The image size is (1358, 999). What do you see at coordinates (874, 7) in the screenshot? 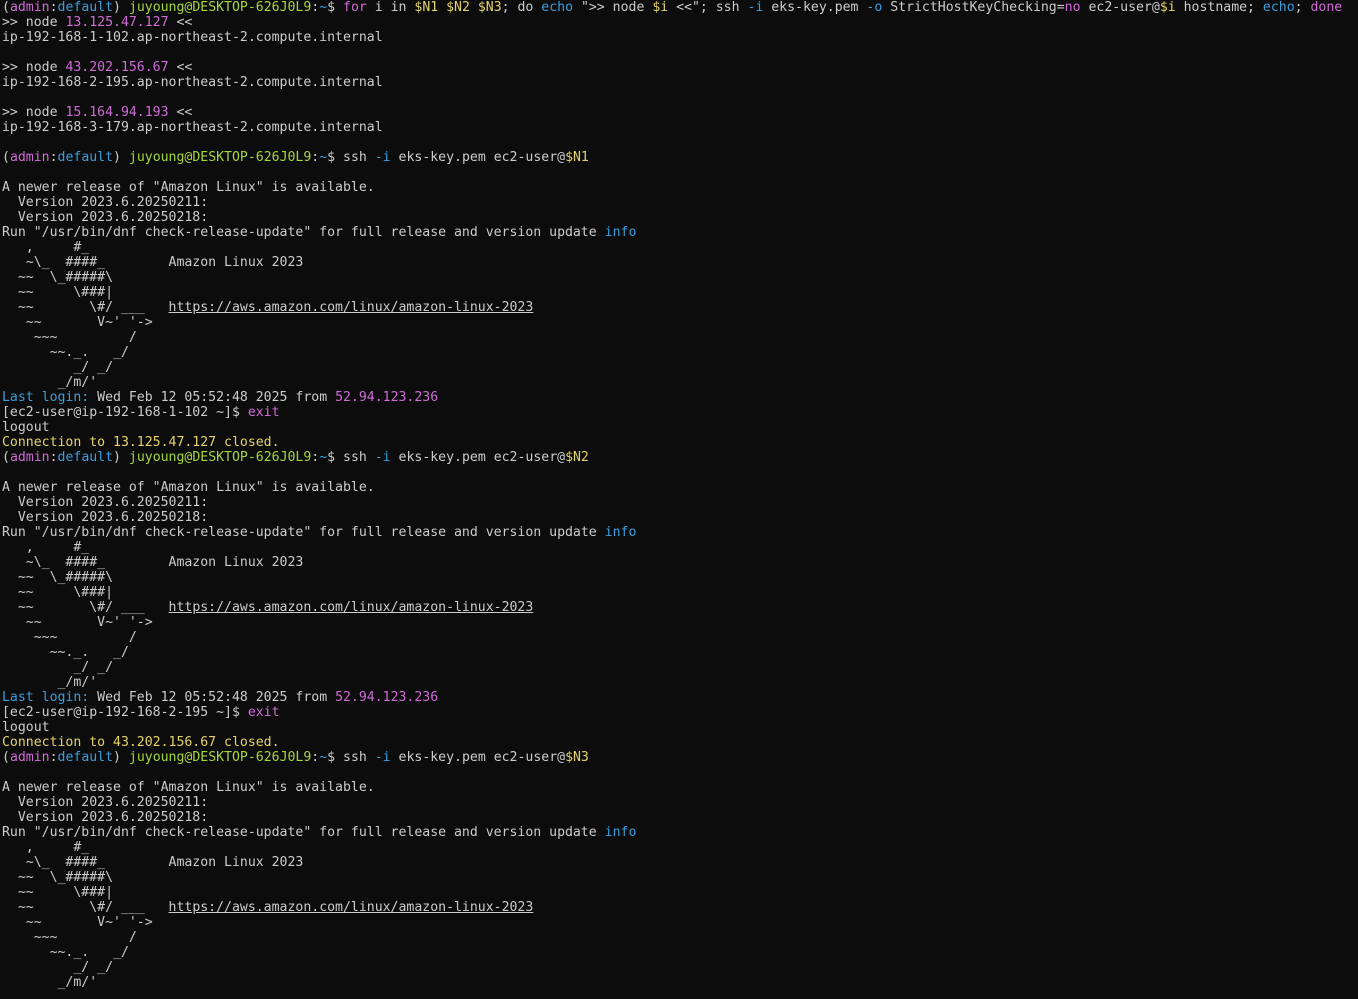
I see `terminal-text-span: -o` at bounding box center [874, 7].